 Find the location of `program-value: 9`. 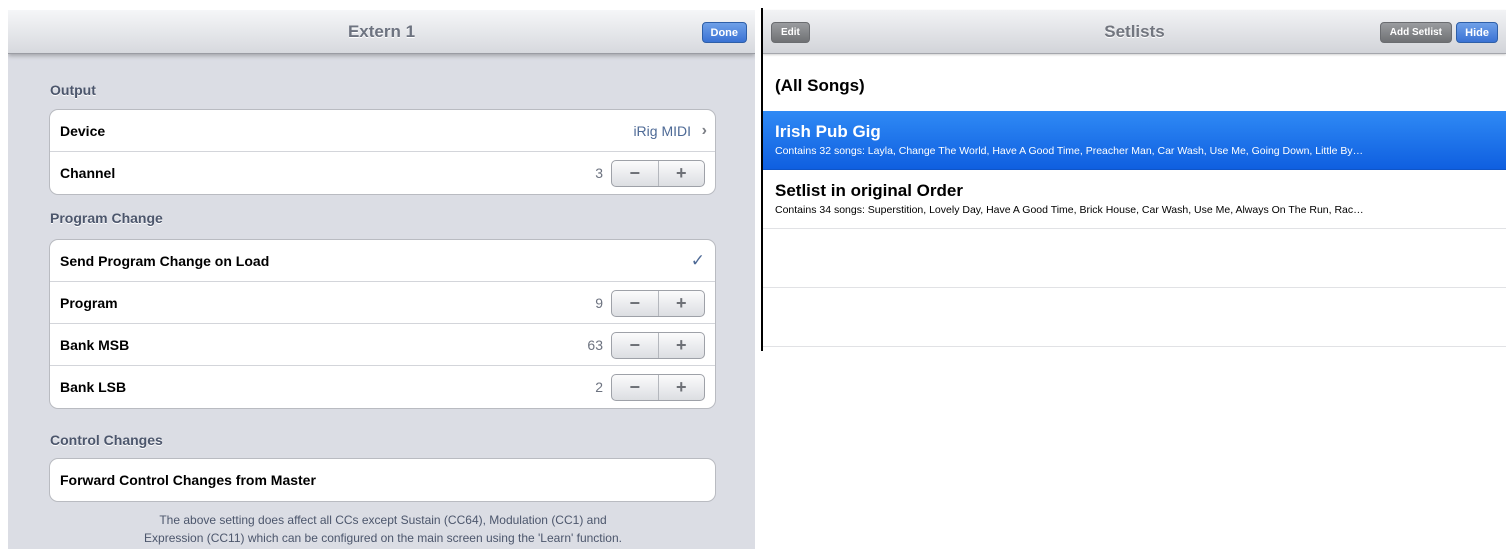

program-value: 9 is located at coordinates (599, 302).